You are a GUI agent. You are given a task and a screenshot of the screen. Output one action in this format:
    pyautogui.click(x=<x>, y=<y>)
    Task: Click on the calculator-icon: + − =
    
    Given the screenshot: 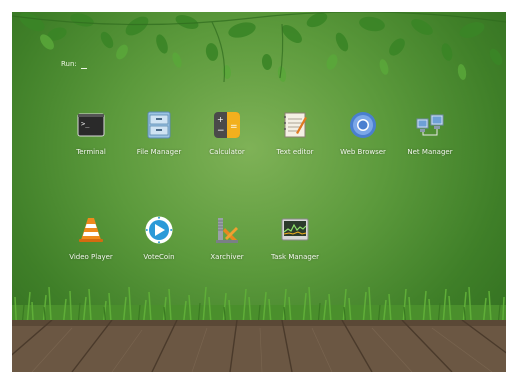 What is the action you would take?
    pyautogui.click(x=227, y=125)
    